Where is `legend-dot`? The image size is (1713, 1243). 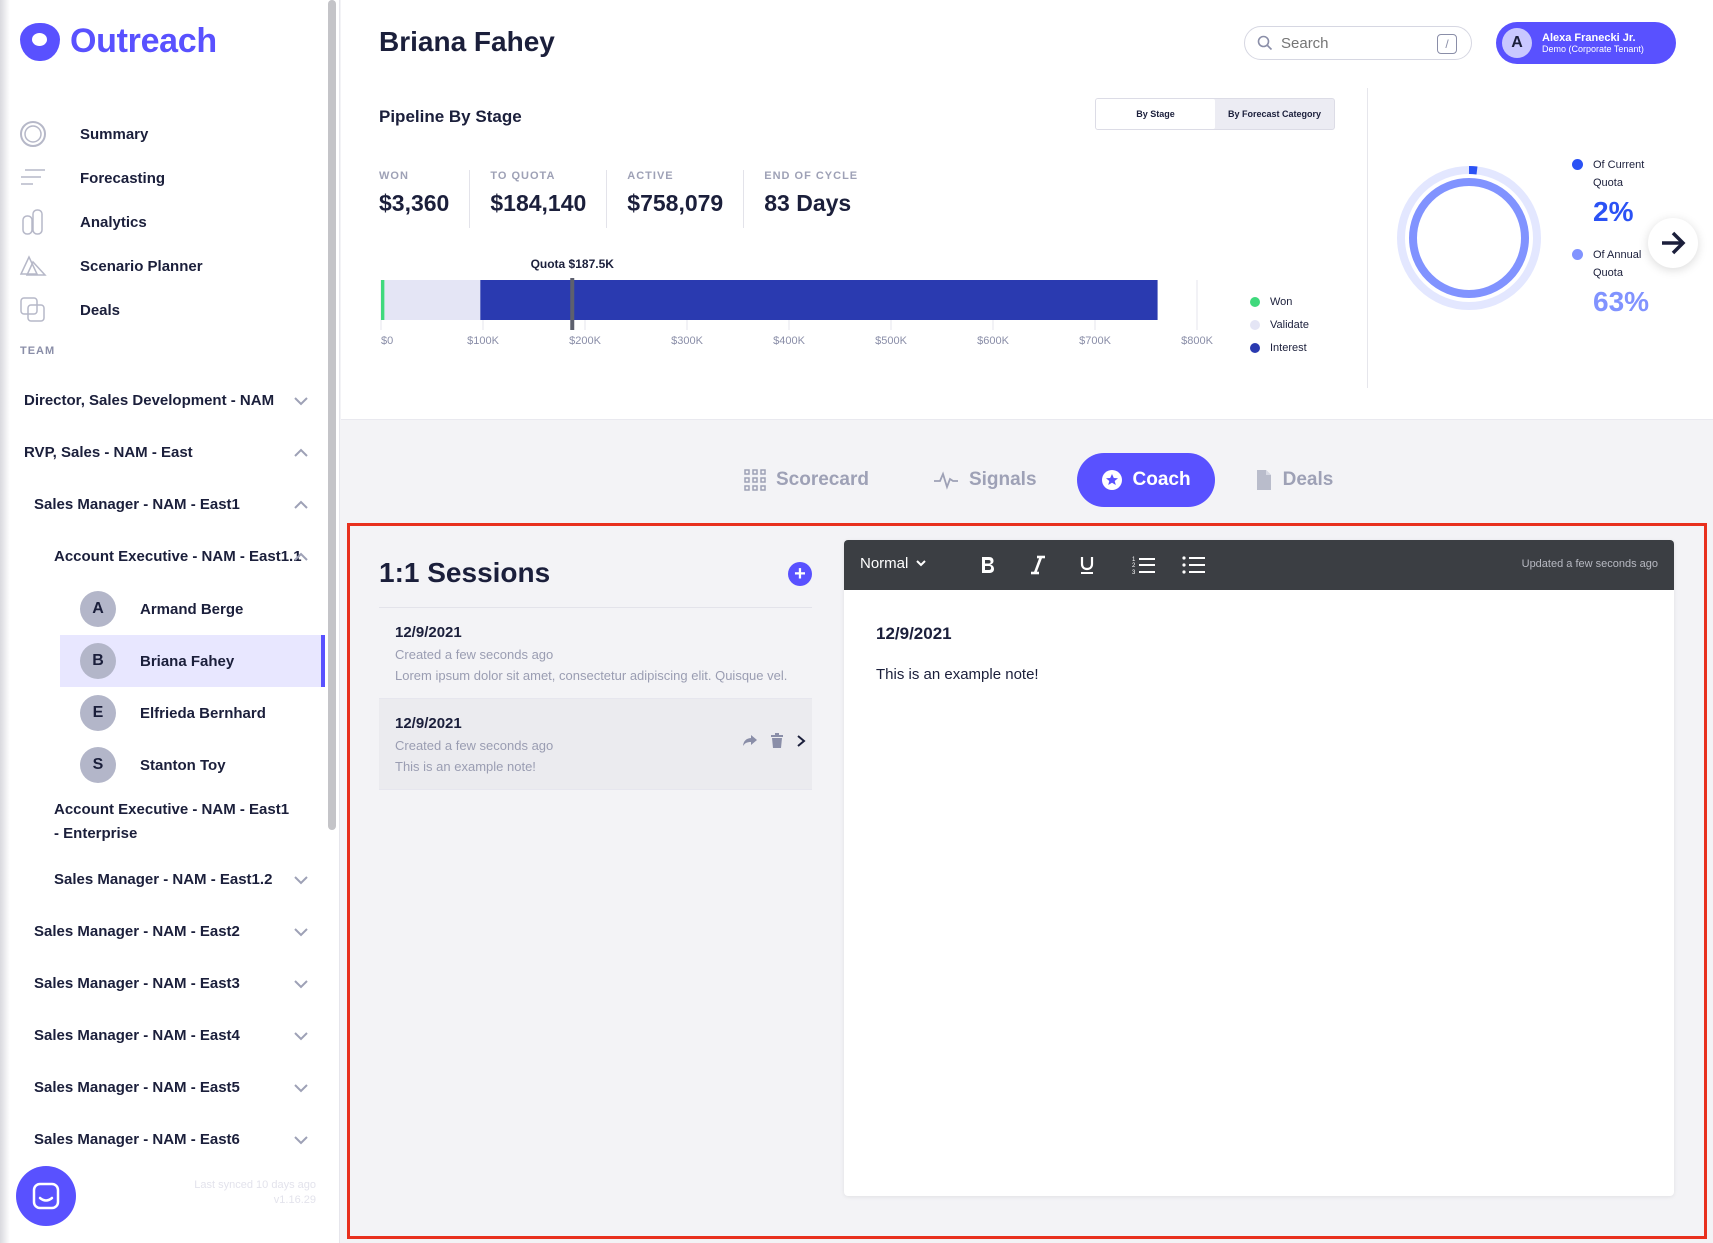 legend-dot is located at coordinates (1255, 347).